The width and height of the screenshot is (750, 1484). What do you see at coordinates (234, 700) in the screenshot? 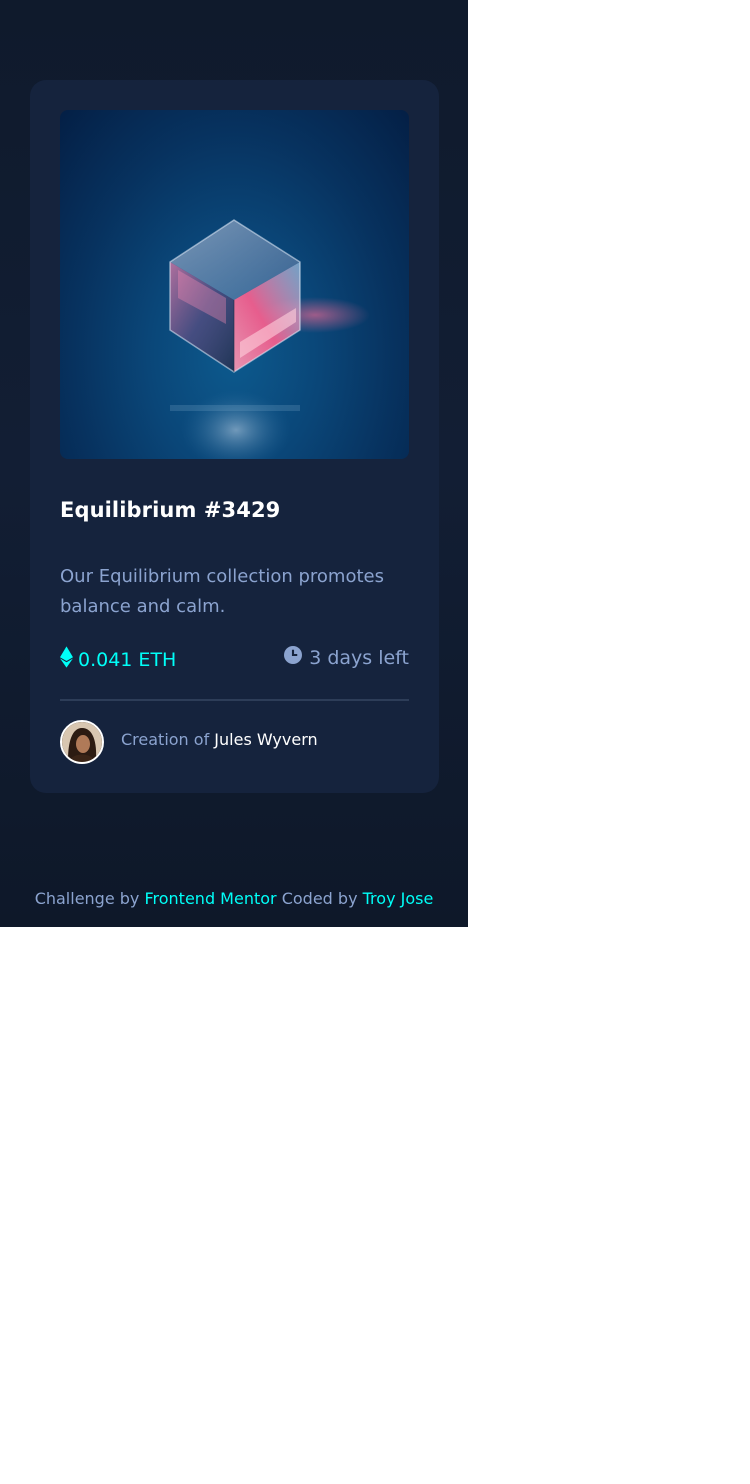
I see `divider` at bounding box center [234, 700].